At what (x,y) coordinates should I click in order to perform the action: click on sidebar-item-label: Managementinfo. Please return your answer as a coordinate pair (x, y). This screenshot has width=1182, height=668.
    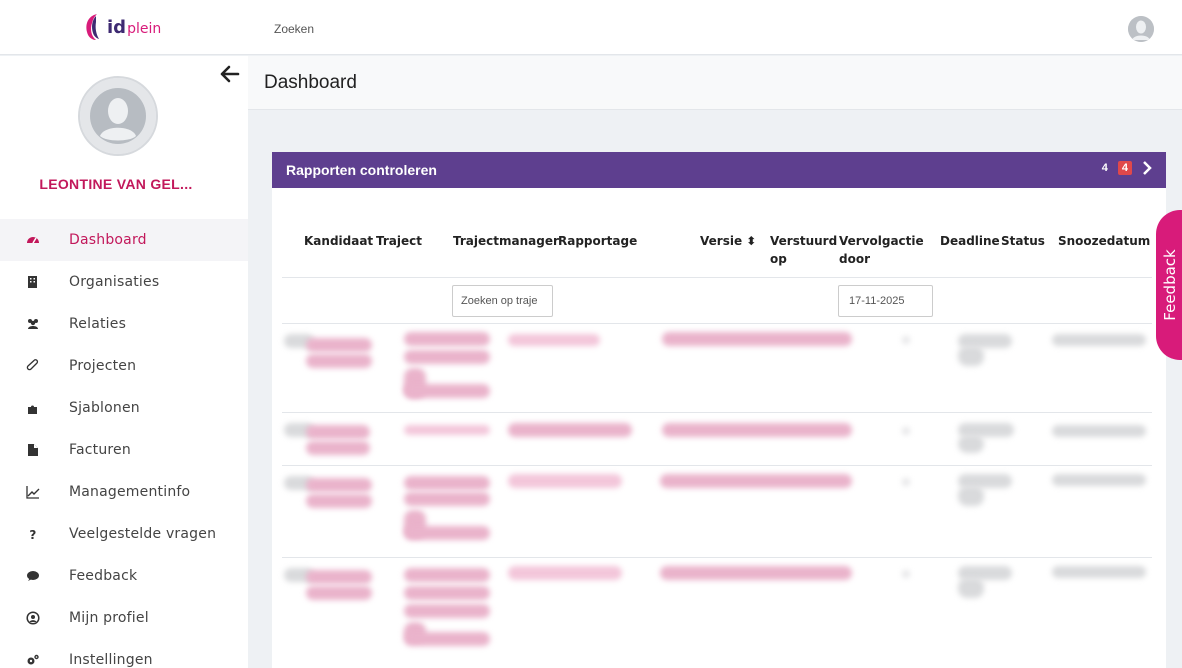
    Looking at the image, I should click on (130, 492).